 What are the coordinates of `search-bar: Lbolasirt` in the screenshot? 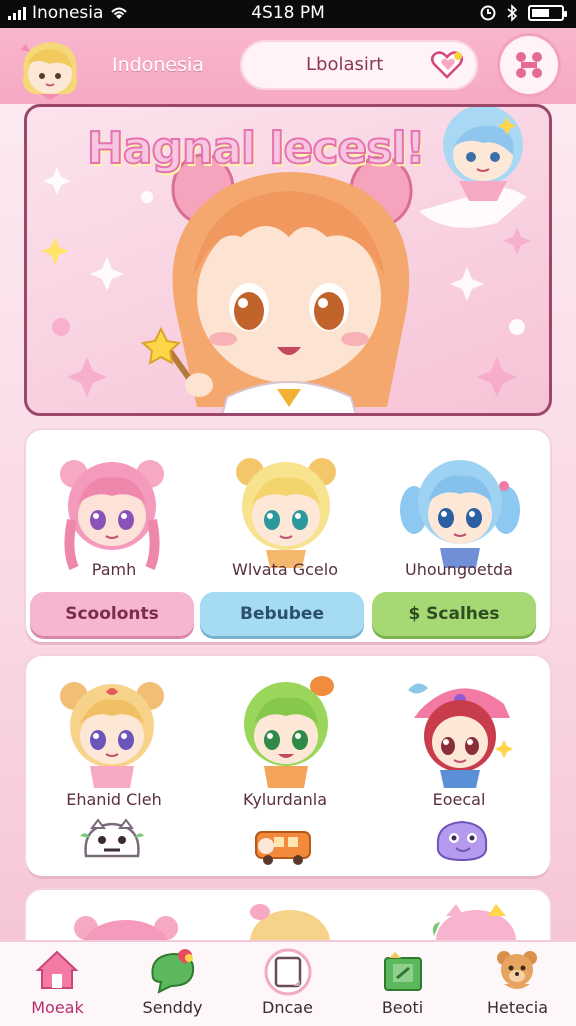 It's located at (359, 65).